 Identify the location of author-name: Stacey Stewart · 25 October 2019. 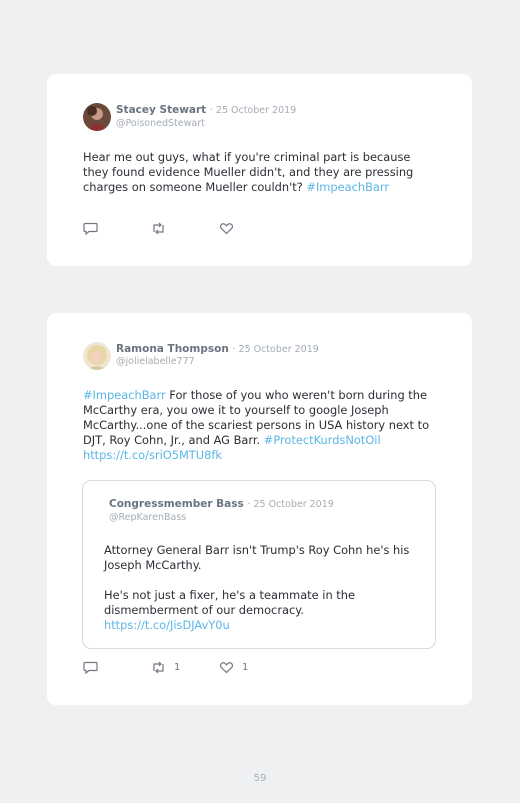
(206, 110).